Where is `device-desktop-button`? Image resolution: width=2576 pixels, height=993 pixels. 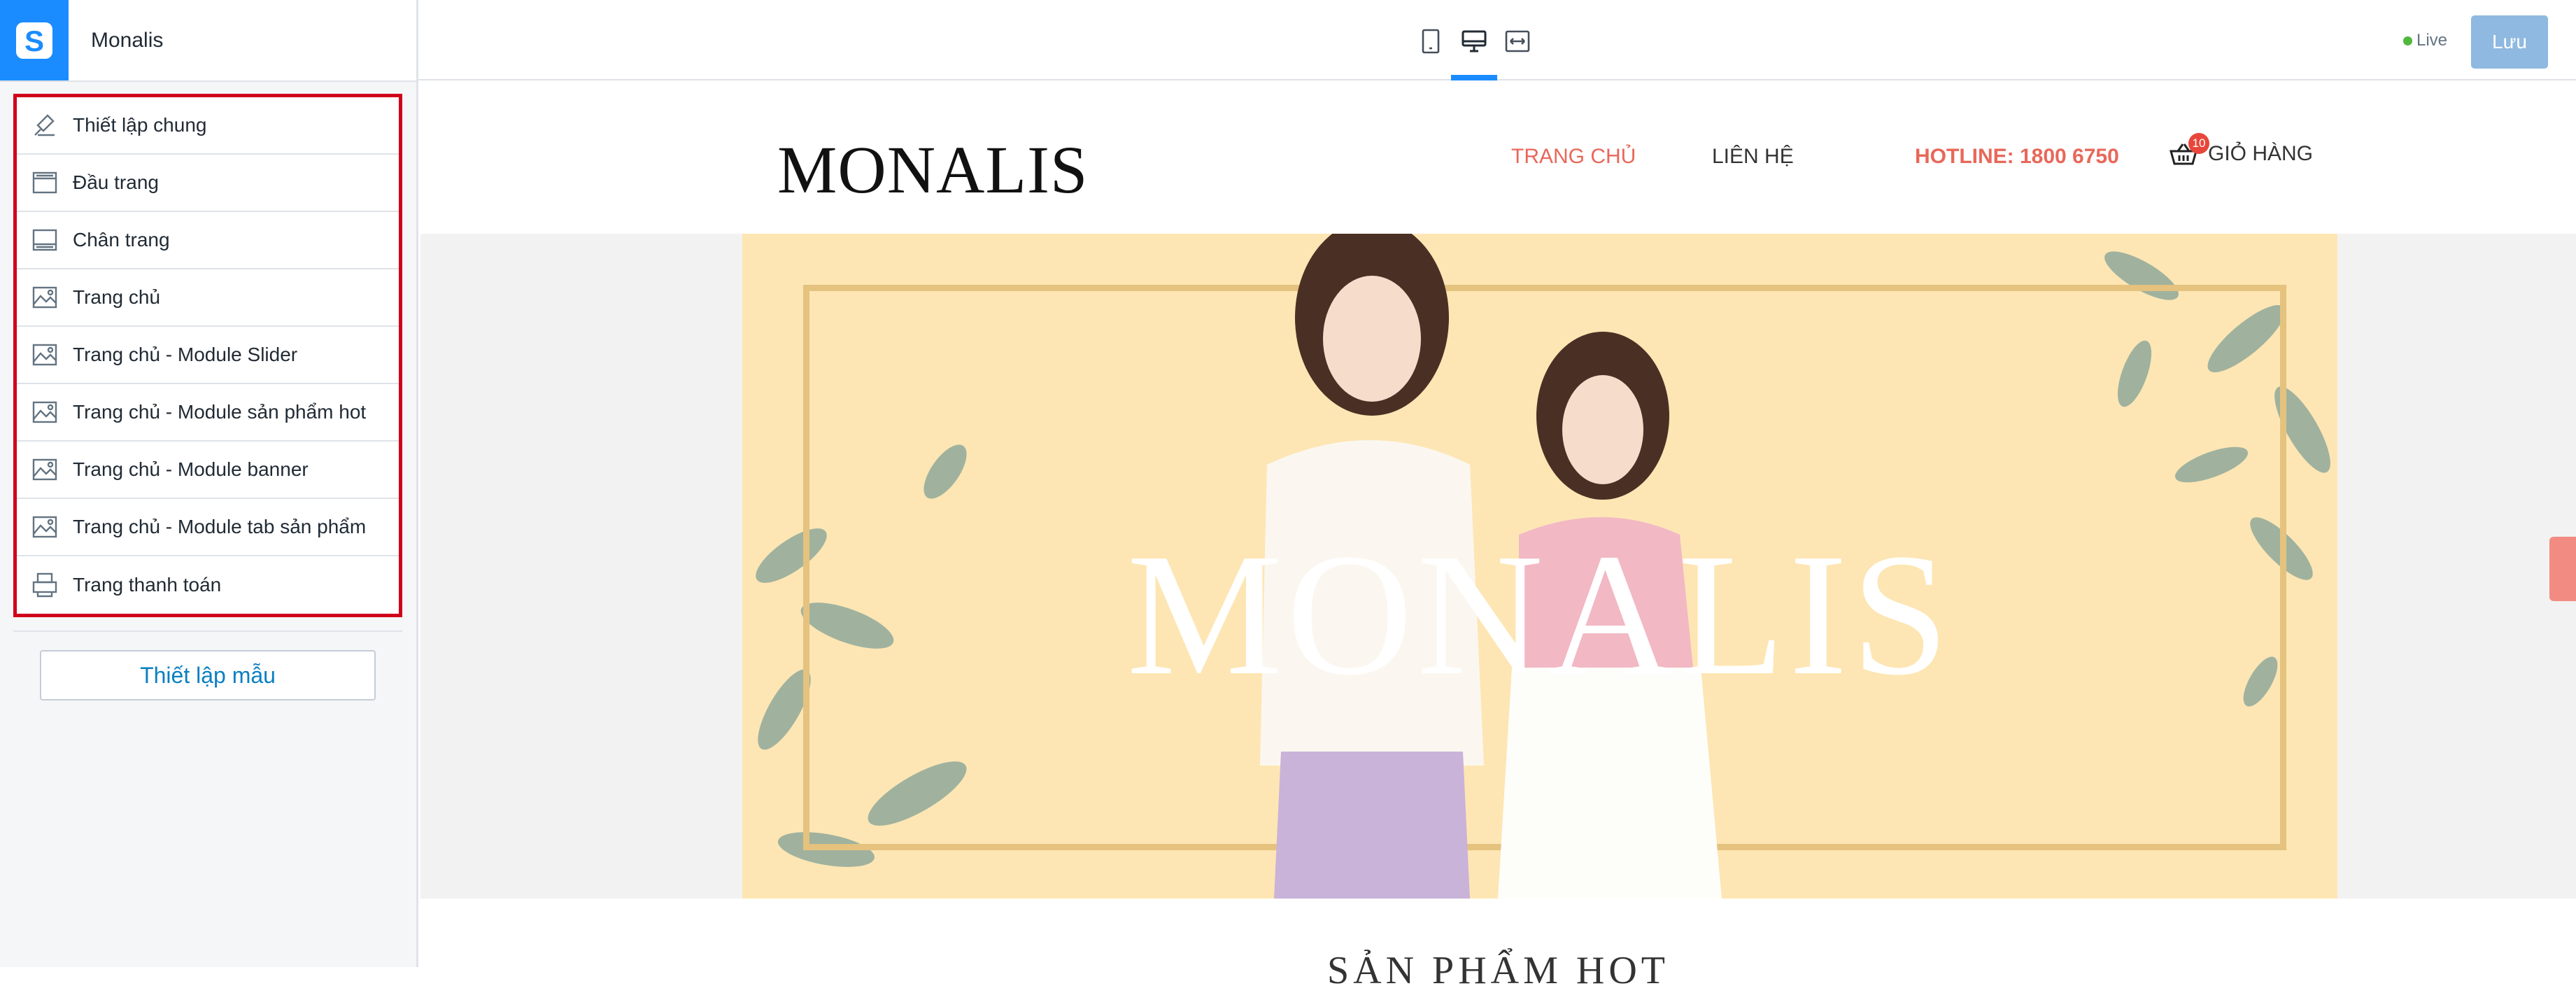 device-desktop-button is located at coordinates (1474, 42).